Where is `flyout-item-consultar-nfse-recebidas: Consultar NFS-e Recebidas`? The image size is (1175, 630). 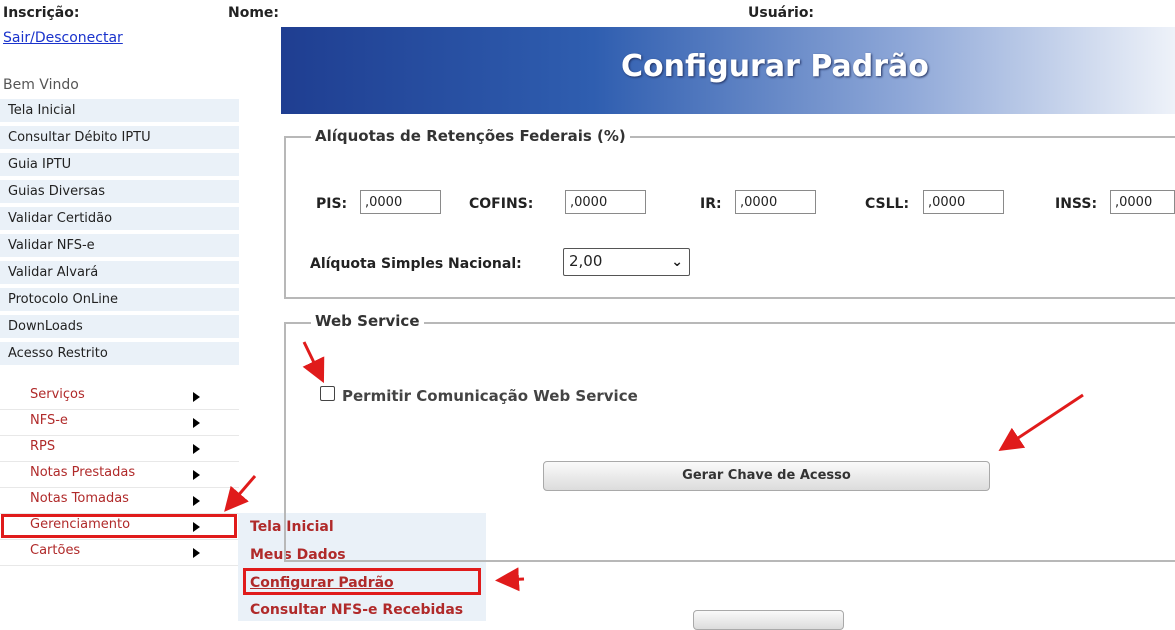
flyout-item-consultar-nfse-recebidas: Consultar NFS-e Recebidas is located at coordinates (356, 610).